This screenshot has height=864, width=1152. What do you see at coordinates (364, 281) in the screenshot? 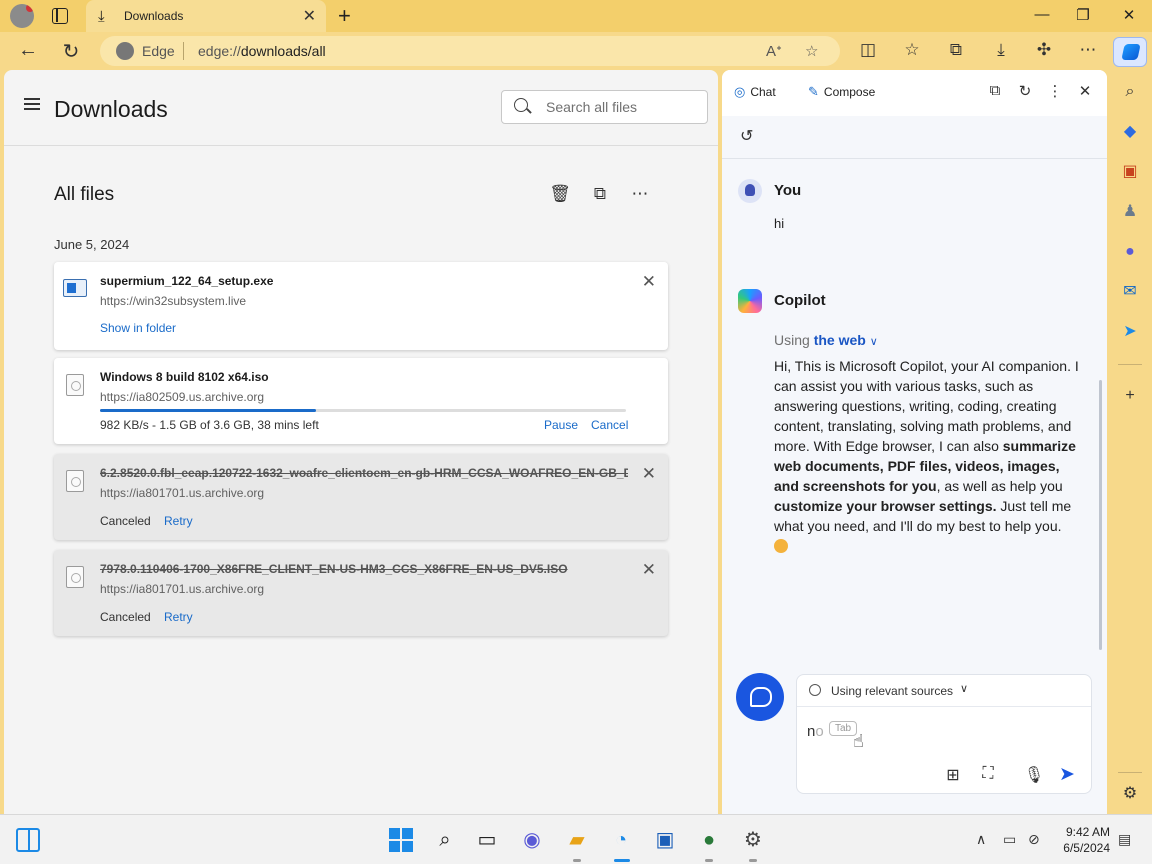
I see `file-name: supermium_122_64_setup.exe` at bounding box center [364, 281].